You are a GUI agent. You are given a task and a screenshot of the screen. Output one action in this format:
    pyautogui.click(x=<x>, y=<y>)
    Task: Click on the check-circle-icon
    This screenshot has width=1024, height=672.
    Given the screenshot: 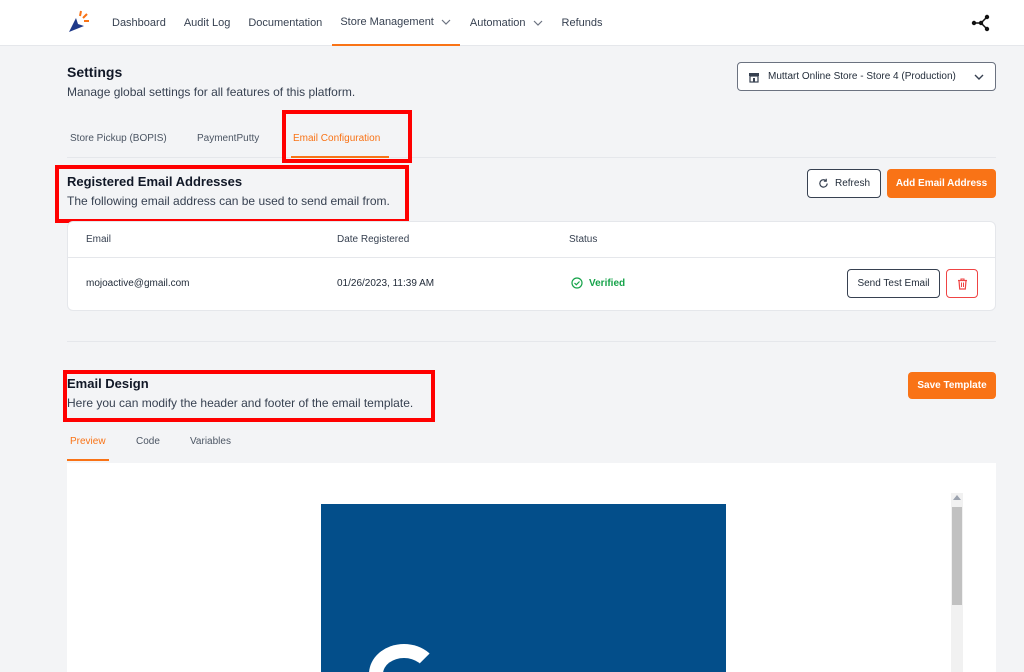 What is the action you would take?
    pyautogui.click(x=577, y=283)
    